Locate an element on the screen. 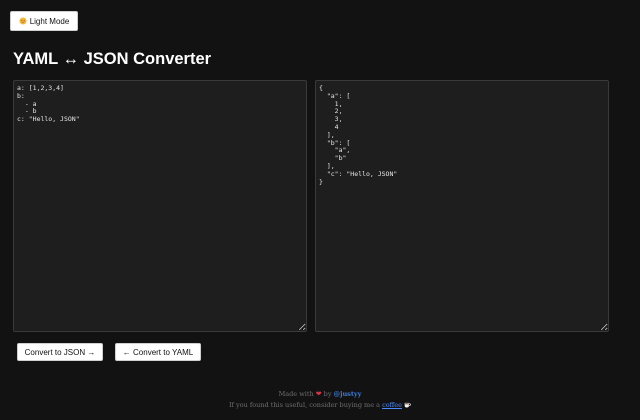 Image resolution: width=640 pixels, height=420 pixels. by-text: by is located at coordinates (327, 394).